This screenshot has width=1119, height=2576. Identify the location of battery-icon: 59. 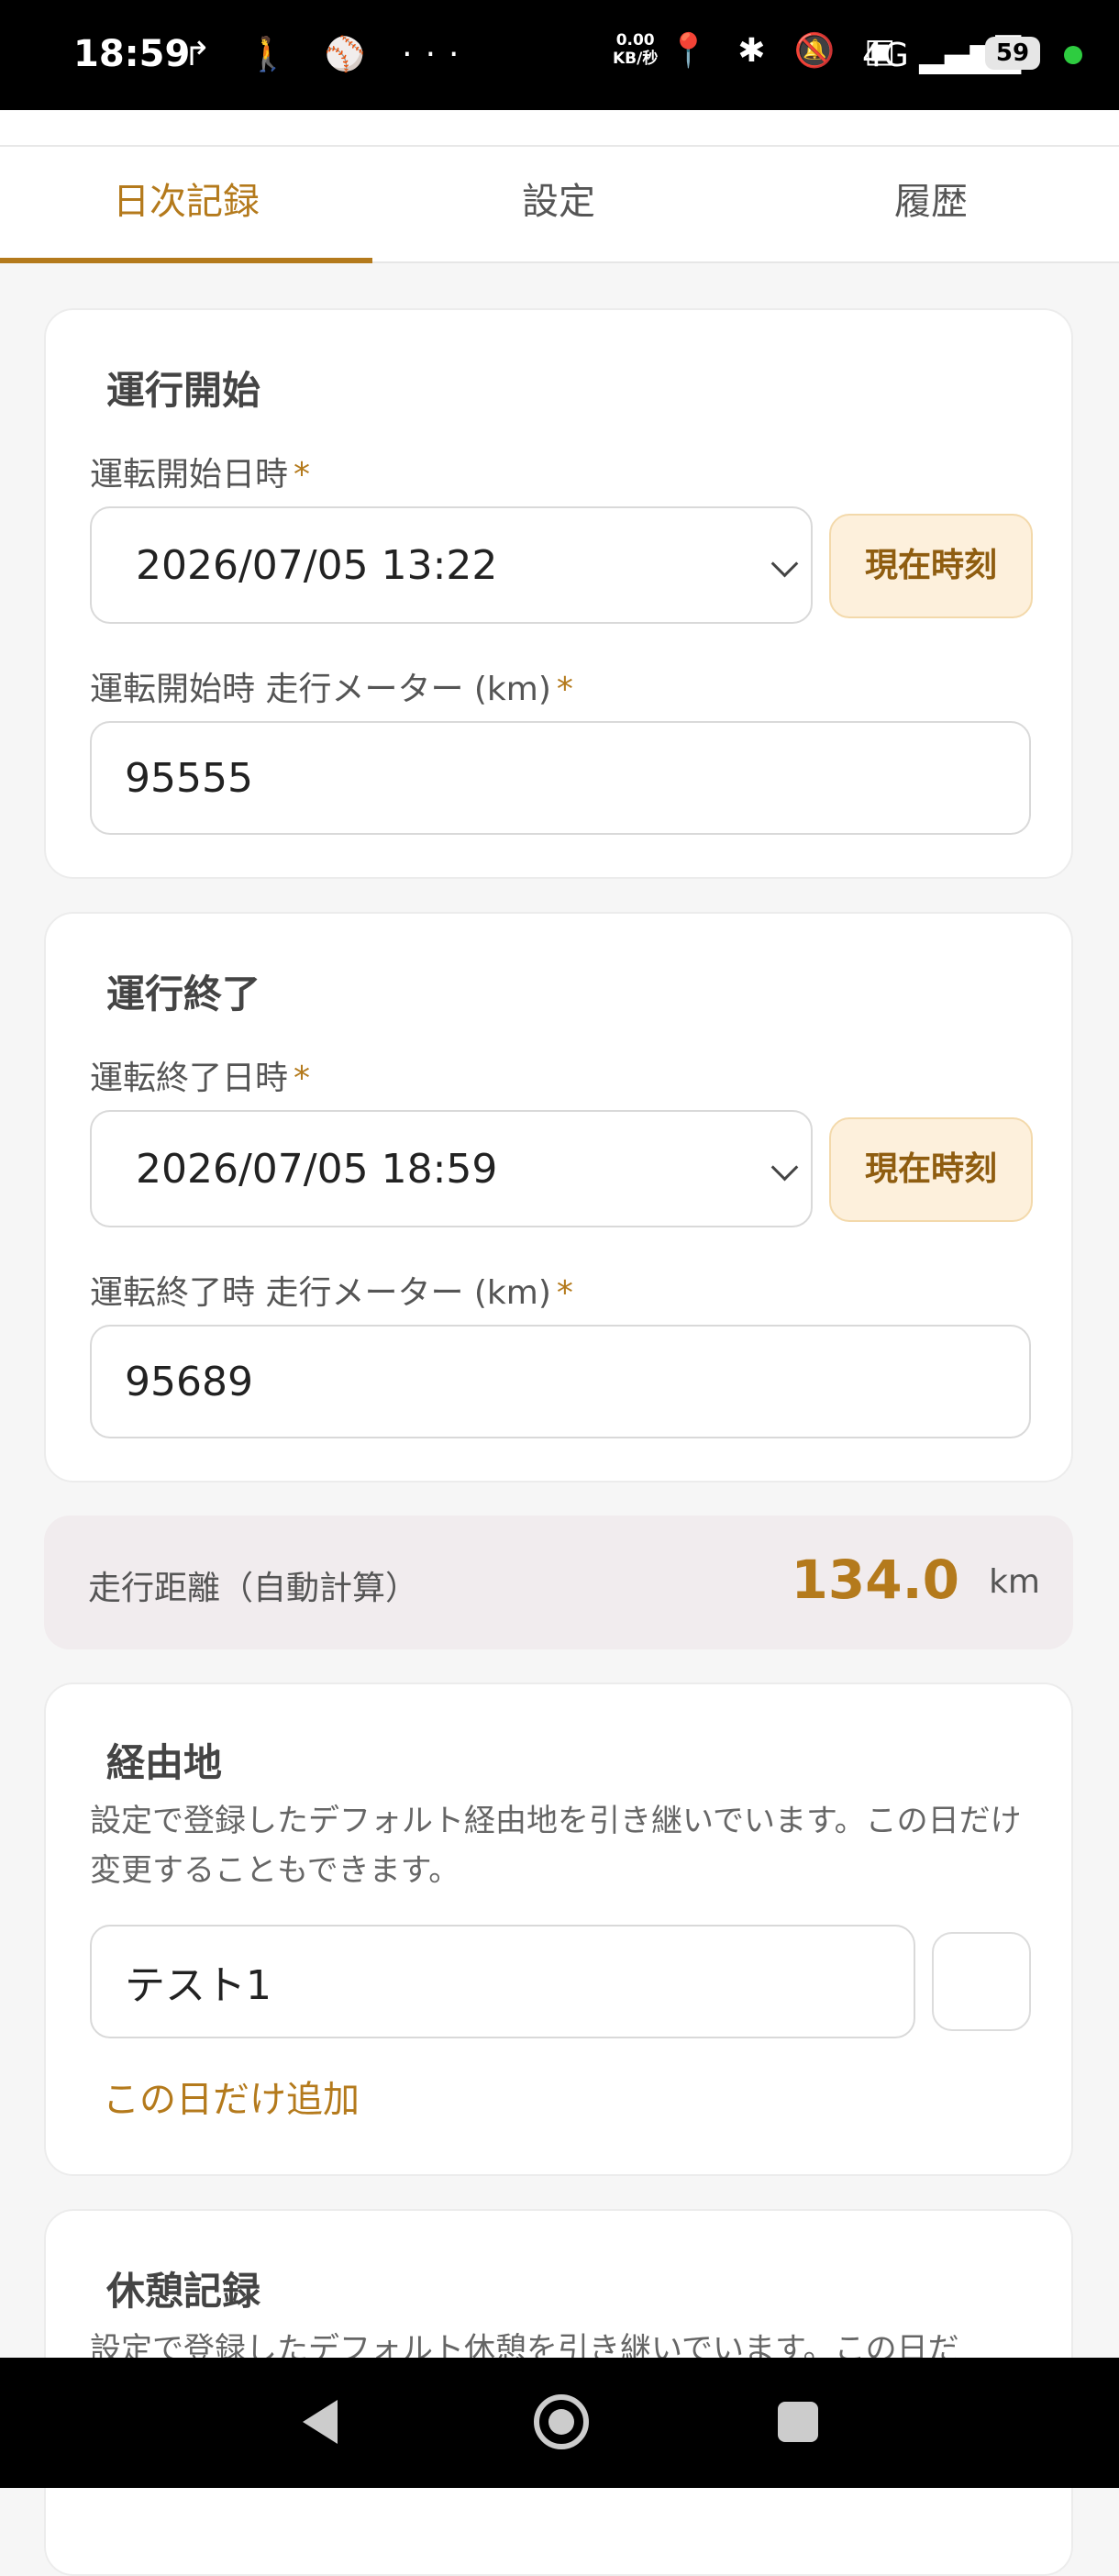
(1012, 53).